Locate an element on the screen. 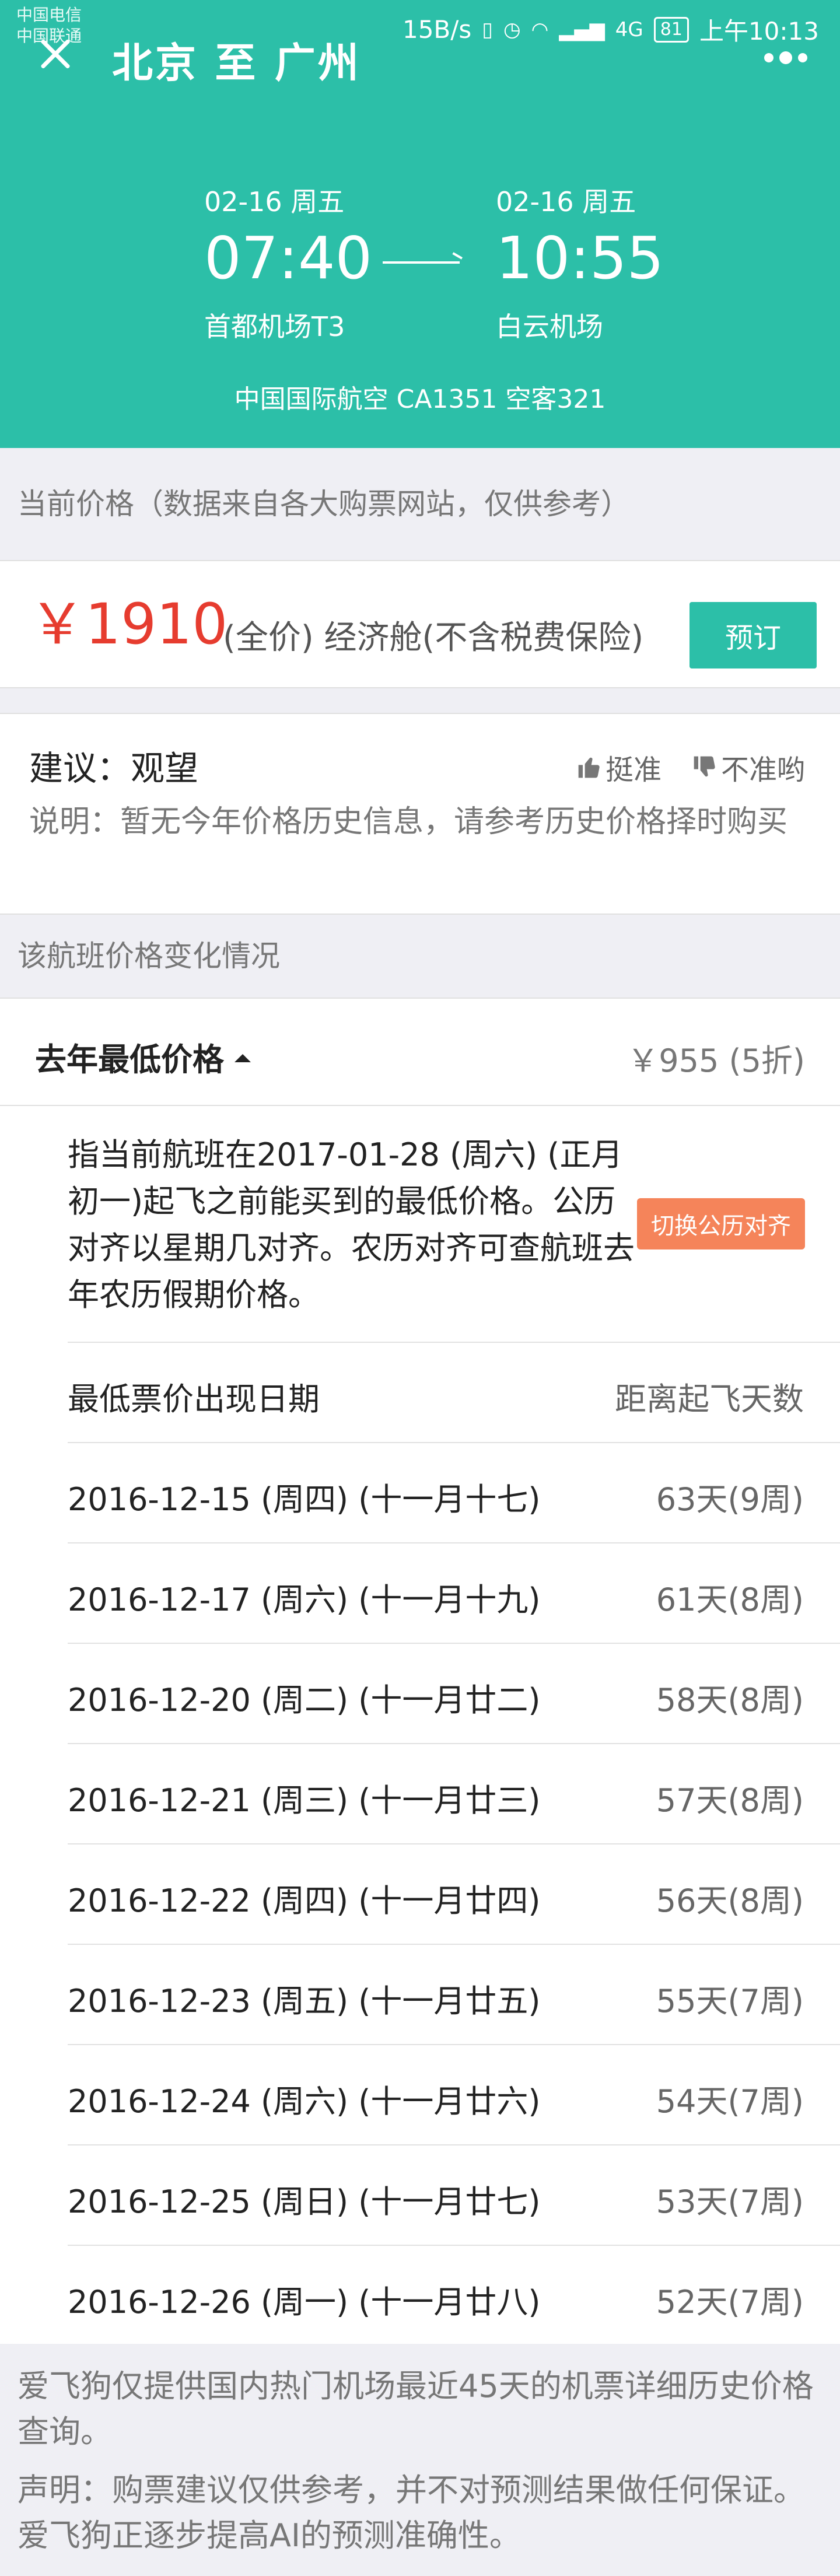  table-row: 2016-12-20 (周二) (十一月廿二) 58天(8周) is located at coordinates (454, 1693).